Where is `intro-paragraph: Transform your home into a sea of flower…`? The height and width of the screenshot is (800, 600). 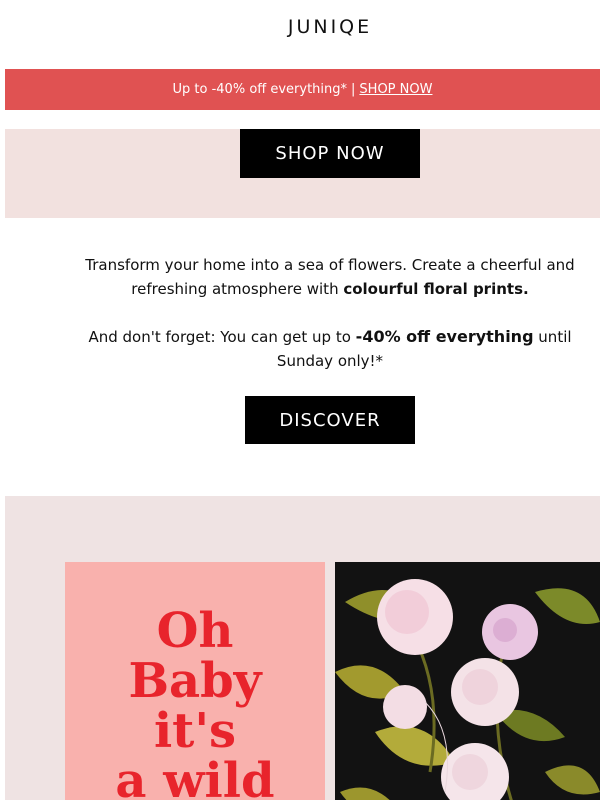 intro-paragraph: Transform your home into a sea of flower… is located at coordinates (330, 277).